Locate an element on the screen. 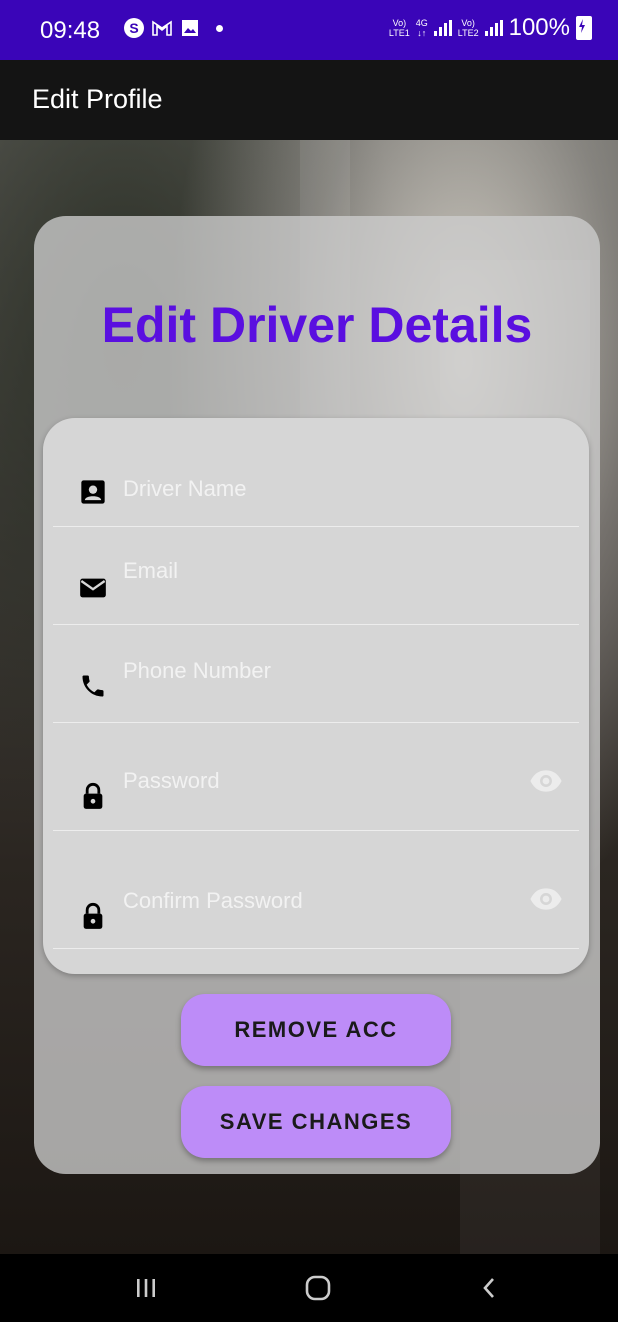 The image size is (618, 1322). system-nav-bar is located at coordinates (309, 1288).